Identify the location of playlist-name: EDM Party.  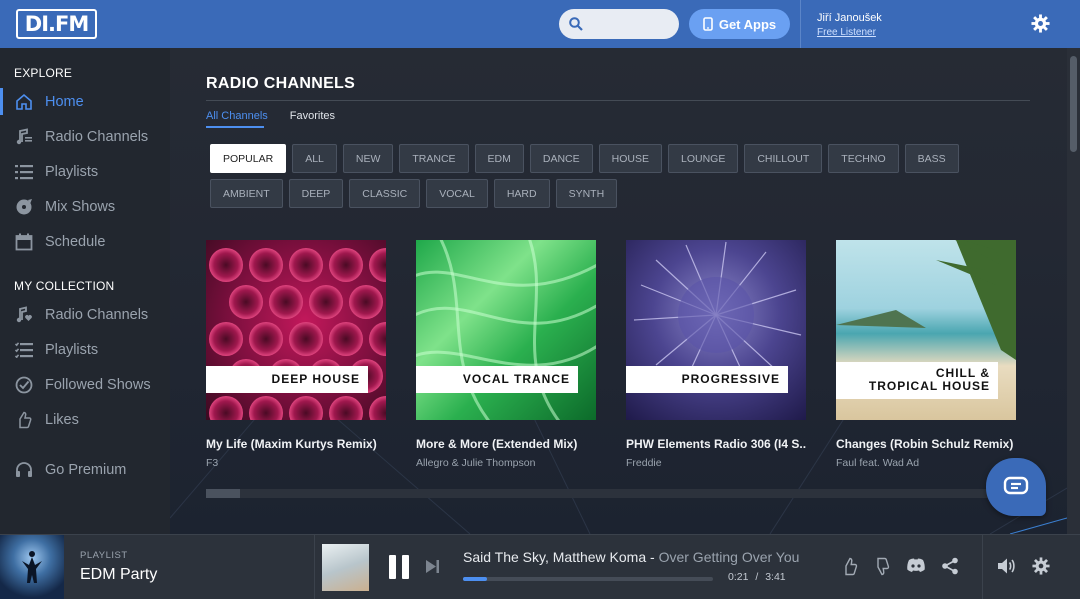
(118, 575).